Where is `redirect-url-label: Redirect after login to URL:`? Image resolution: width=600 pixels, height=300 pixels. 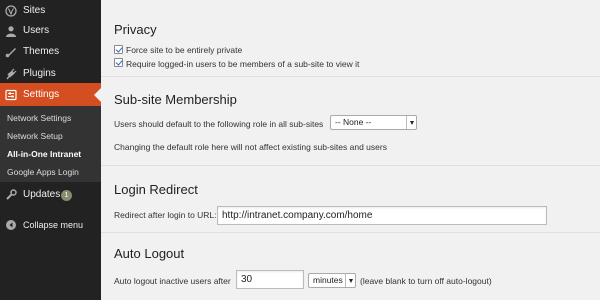 redirect-url-label: Redirect after login to URL: is located at coordinates (165, 215).